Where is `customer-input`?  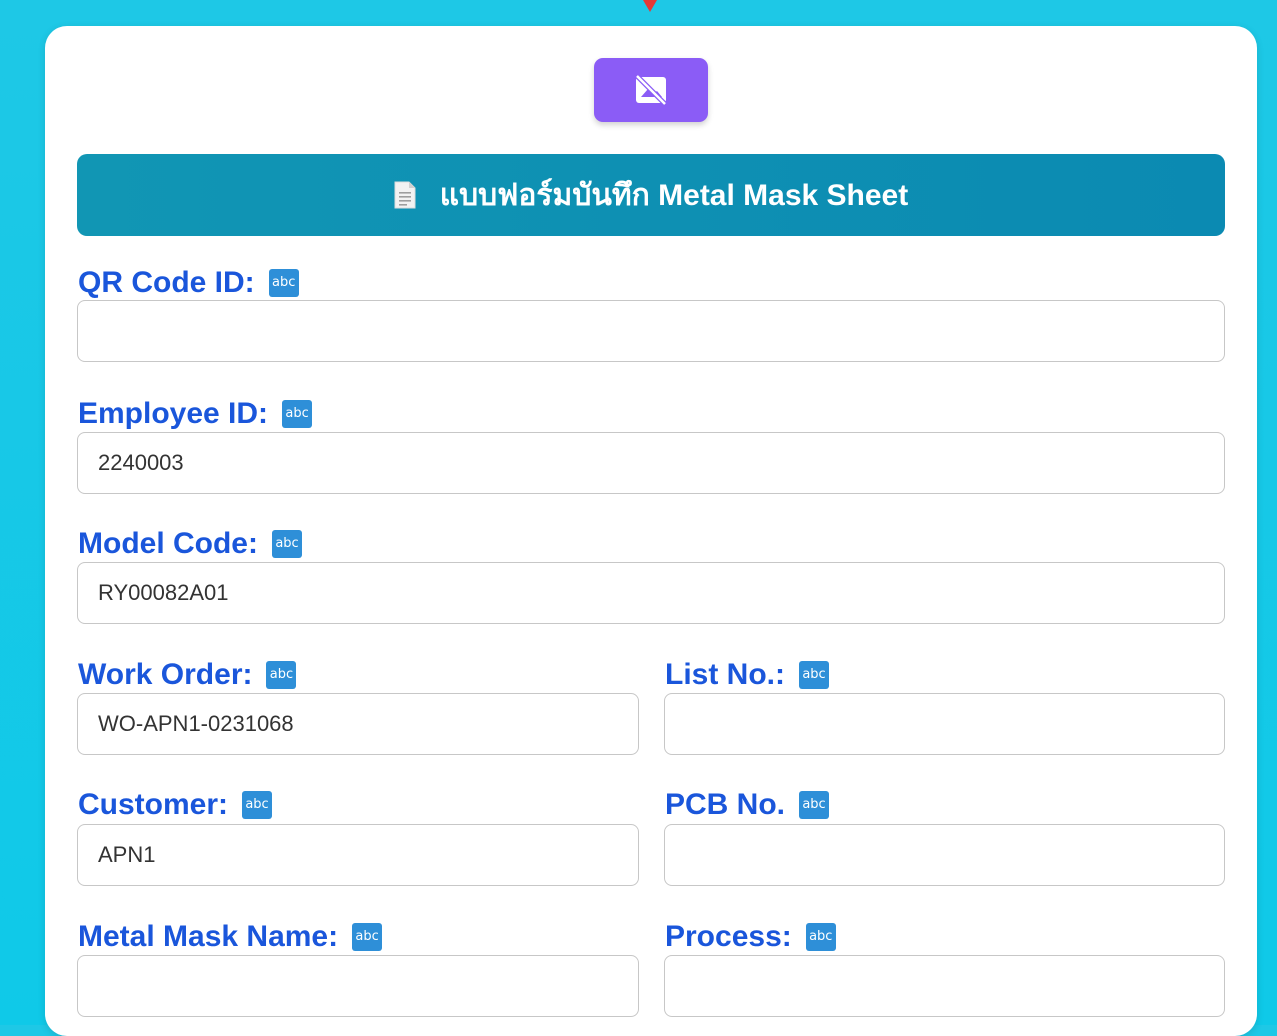
customer-input is located at coordinates (358, 855).